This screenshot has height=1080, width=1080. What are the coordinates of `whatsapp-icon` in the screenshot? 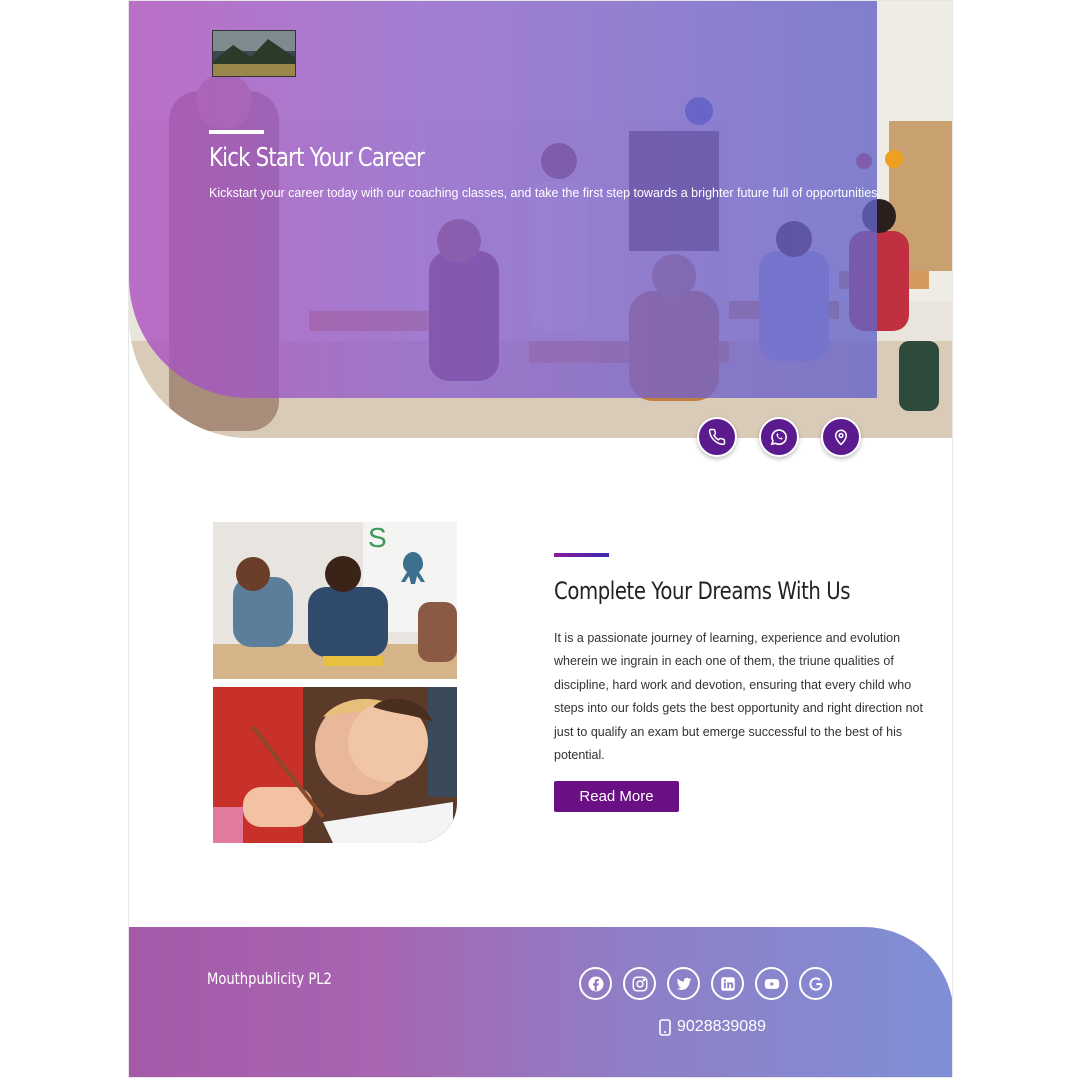 It's located at (778, 437).